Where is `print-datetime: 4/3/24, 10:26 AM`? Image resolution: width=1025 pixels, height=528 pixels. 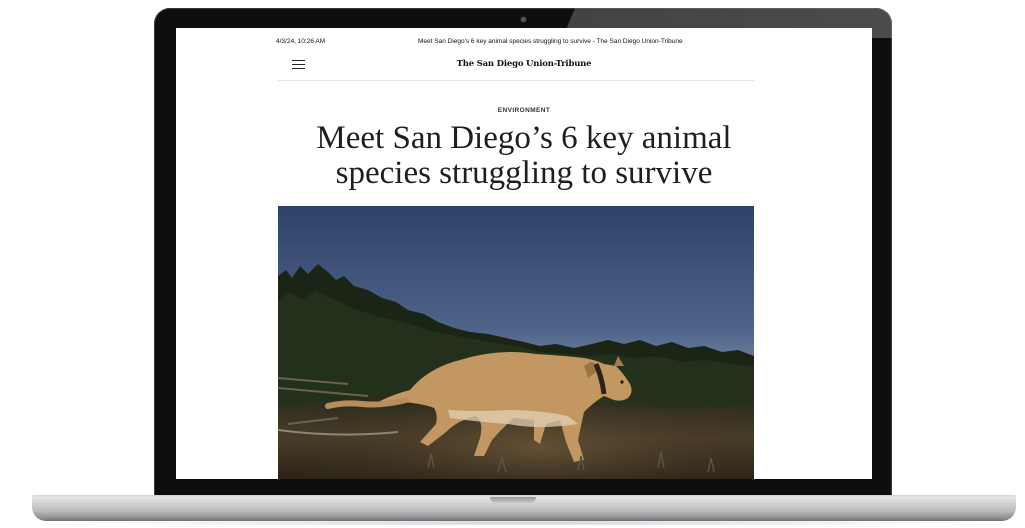
print-datetime: 4/3/24, 10:26 AM is located at coordinates (301, 41).